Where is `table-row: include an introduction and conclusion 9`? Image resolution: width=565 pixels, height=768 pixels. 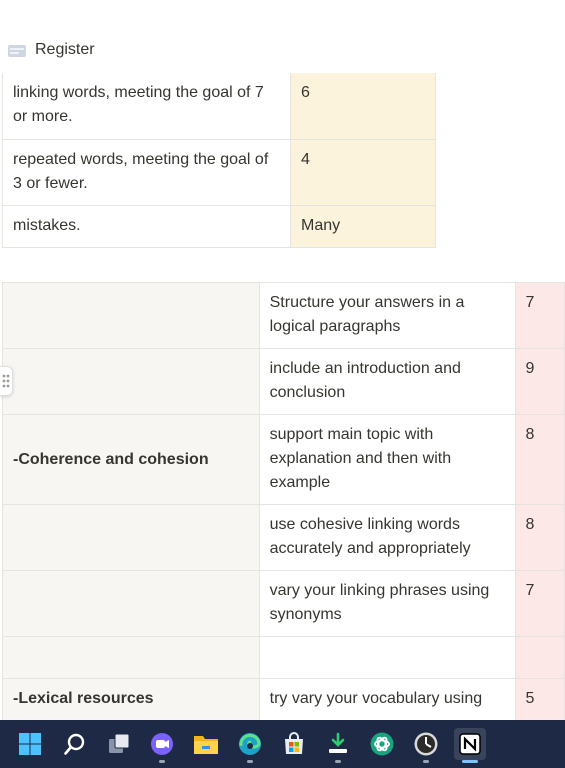 table-row: include an introduction and conclusion 9 is located at coordinates (283, 381).